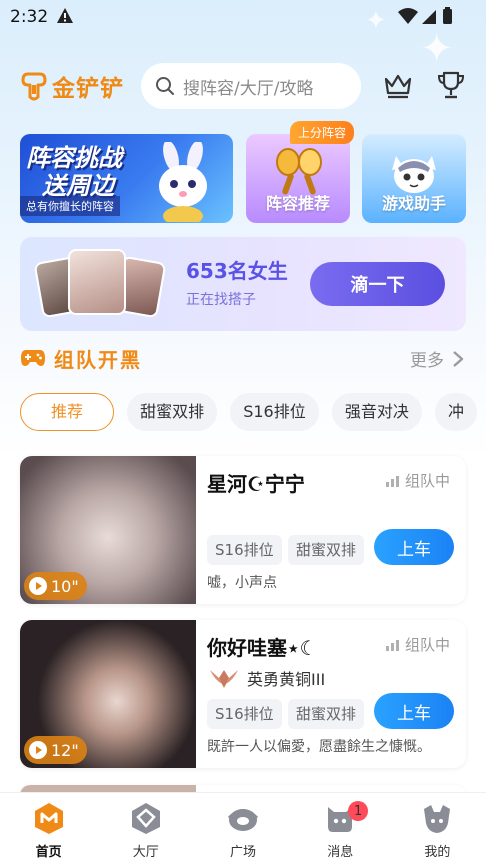 Image resolution: width=486 pixels, height=864 pixels. What do you see at coordinates (358, 811) in the screenshot?
I see `unread-badge: 1` at bounding box center [358, 811].